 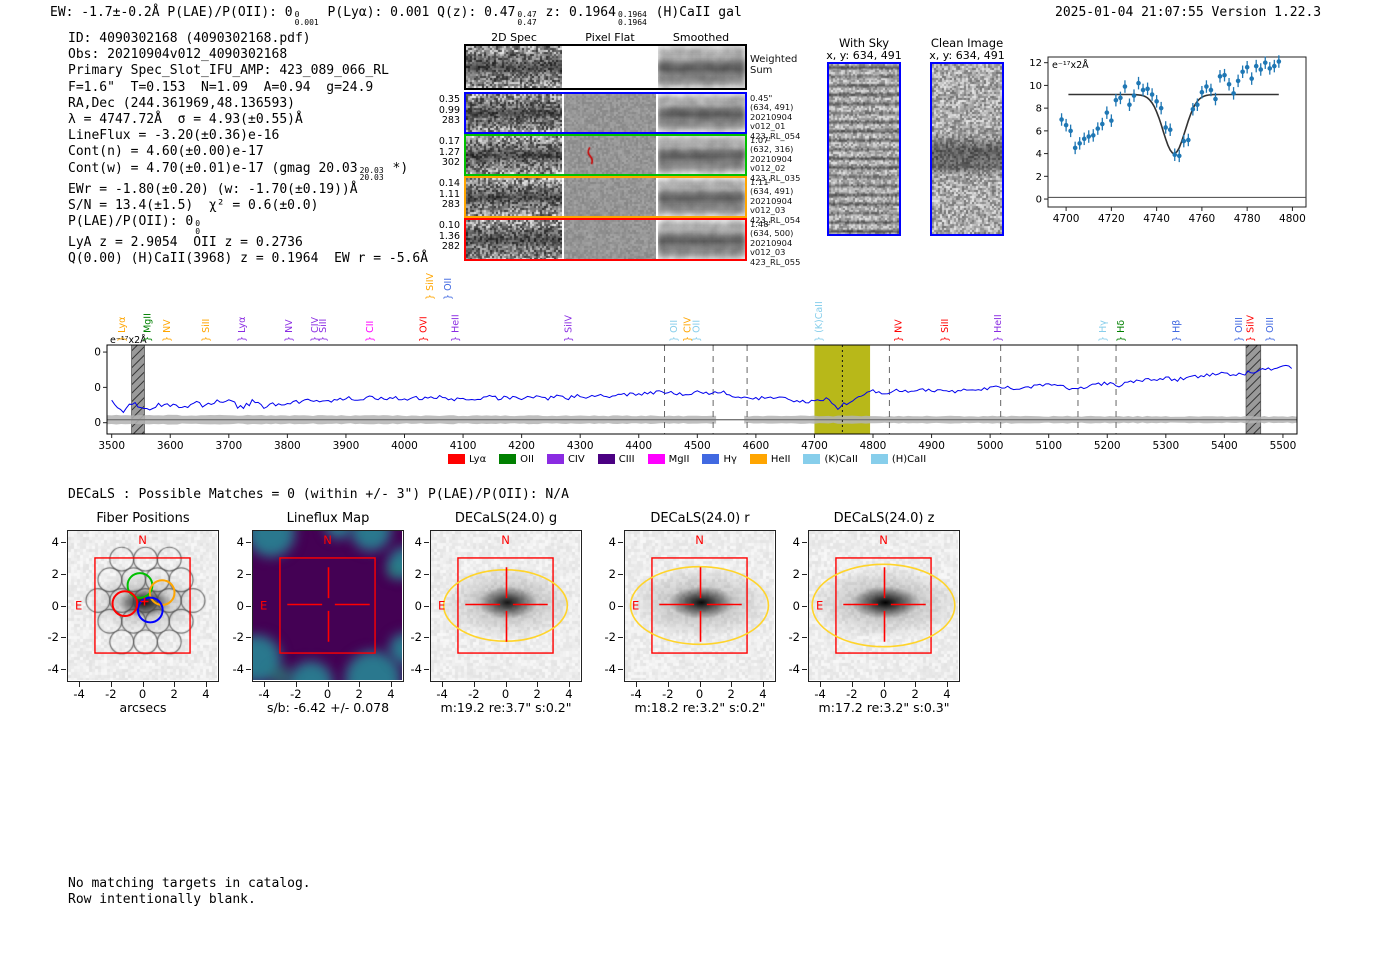 I want to click on sky-coords-0: x, y: 634, 491, so click(x=864, y=55).